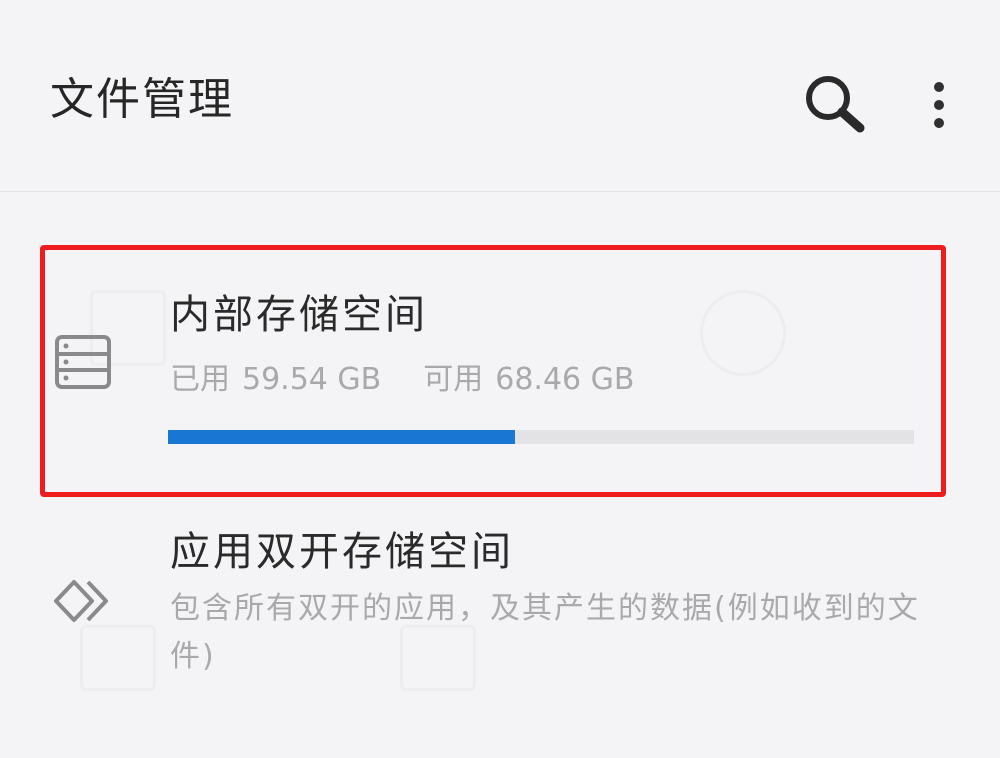 The image size is (1000, 758). What do you see at coordinates (83, 362) in the screenshot?
I see `storage-list-icon` at bounding box center [83, 362].